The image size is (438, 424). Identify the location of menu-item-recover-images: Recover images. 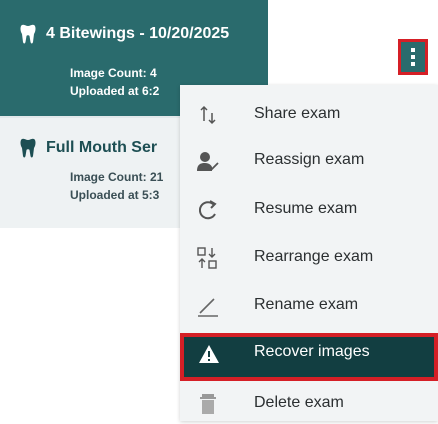
(309, 357).